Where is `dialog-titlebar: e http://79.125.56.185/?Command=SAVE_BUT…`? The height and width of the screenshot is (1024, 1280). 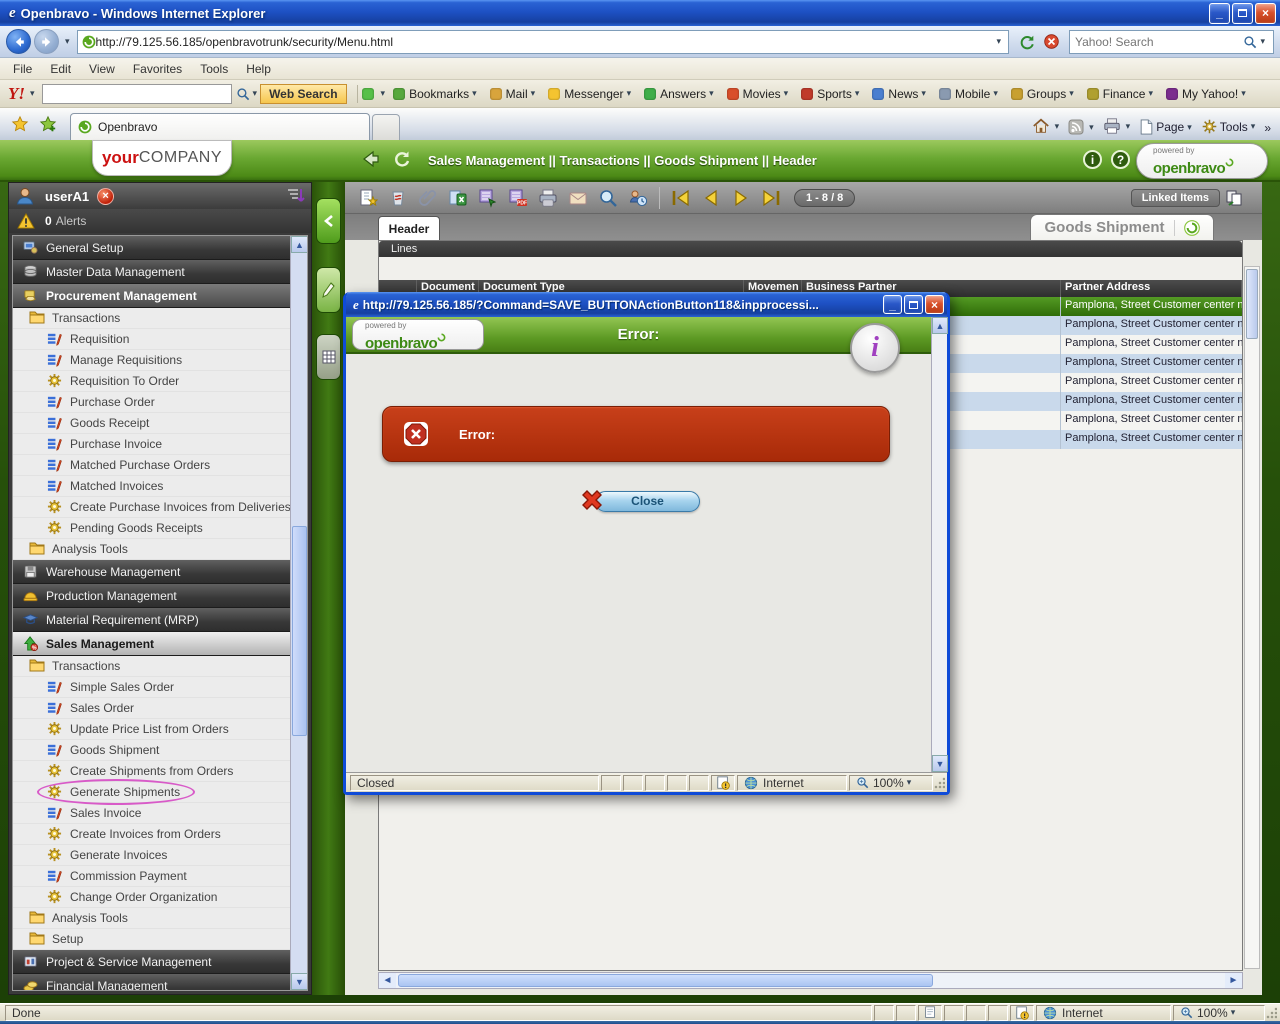
dialog-titlebar: e http://79.125.56.185/?Command=SAVE_BUT… is located at coordinates (646, 304).